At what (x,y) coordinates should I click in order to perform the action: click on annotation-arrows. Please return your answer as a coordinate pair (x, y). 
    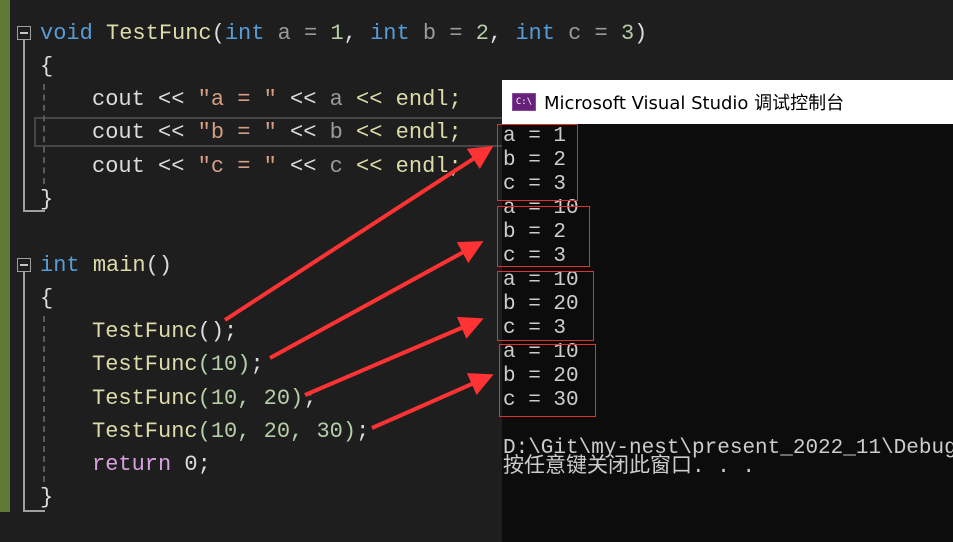
    Looking at the image, I should click on (358, 287).